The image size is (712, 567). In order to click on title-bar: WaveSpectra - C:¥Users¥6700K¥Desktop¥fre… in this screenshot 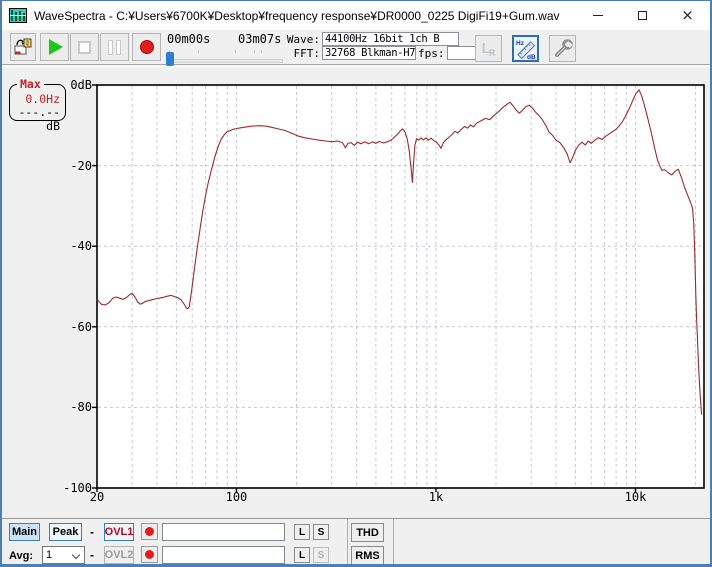, I will do `click(356, 15)`.